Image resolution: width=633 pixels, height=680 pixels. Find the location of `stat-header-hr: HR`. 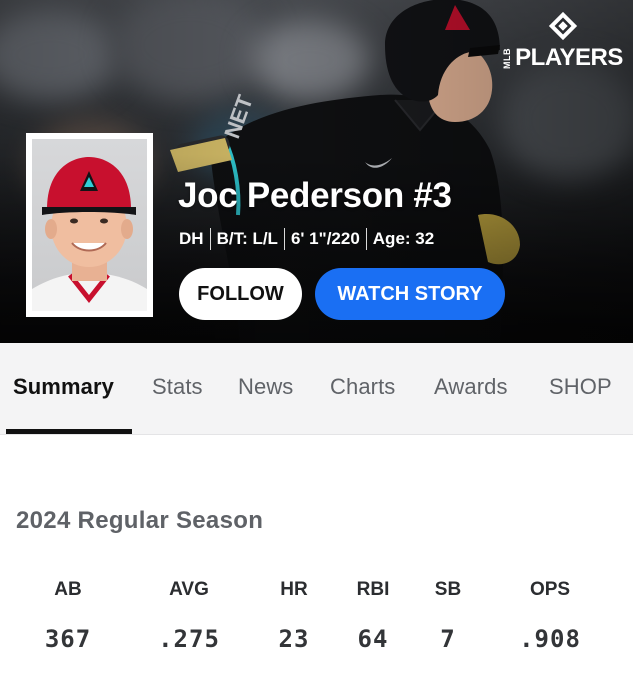

stat-header-hr: HR is located at coordinates (294, 589).